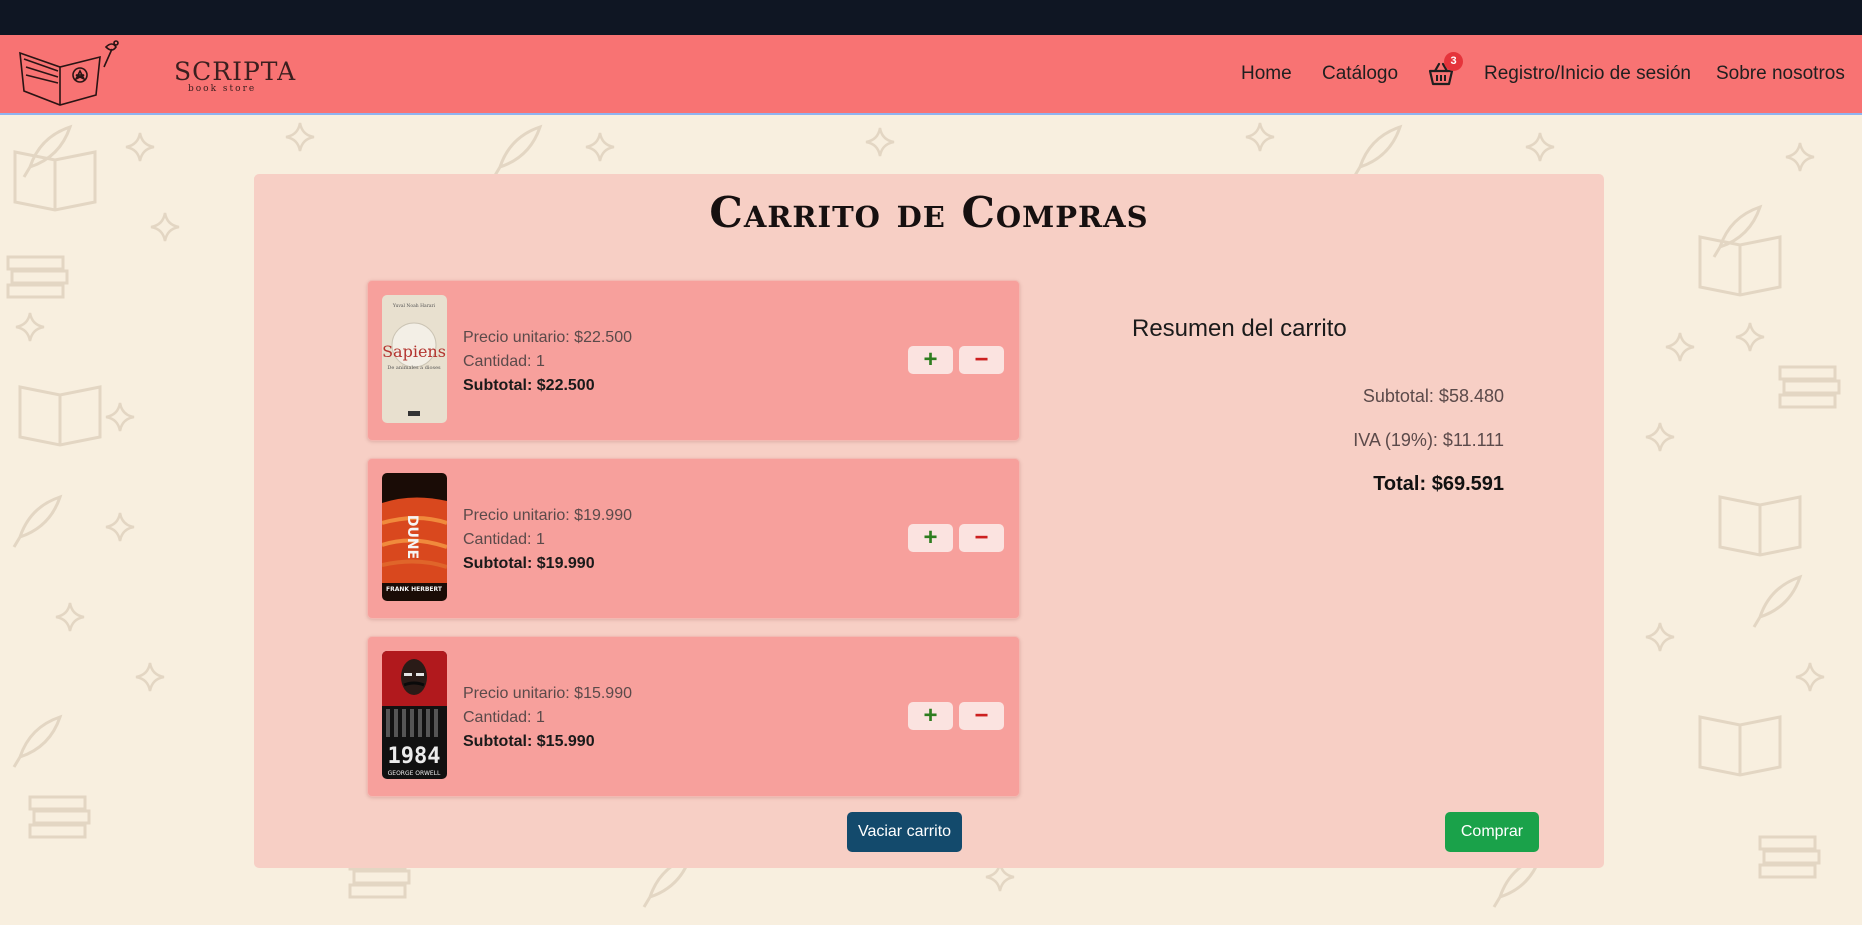 The height and width of the screenshot is (925, 1862). Describe the element at coordinates (1428, 440) in the screenshot. I see `summary-iva: IVA (19%): $11.111` at that location.